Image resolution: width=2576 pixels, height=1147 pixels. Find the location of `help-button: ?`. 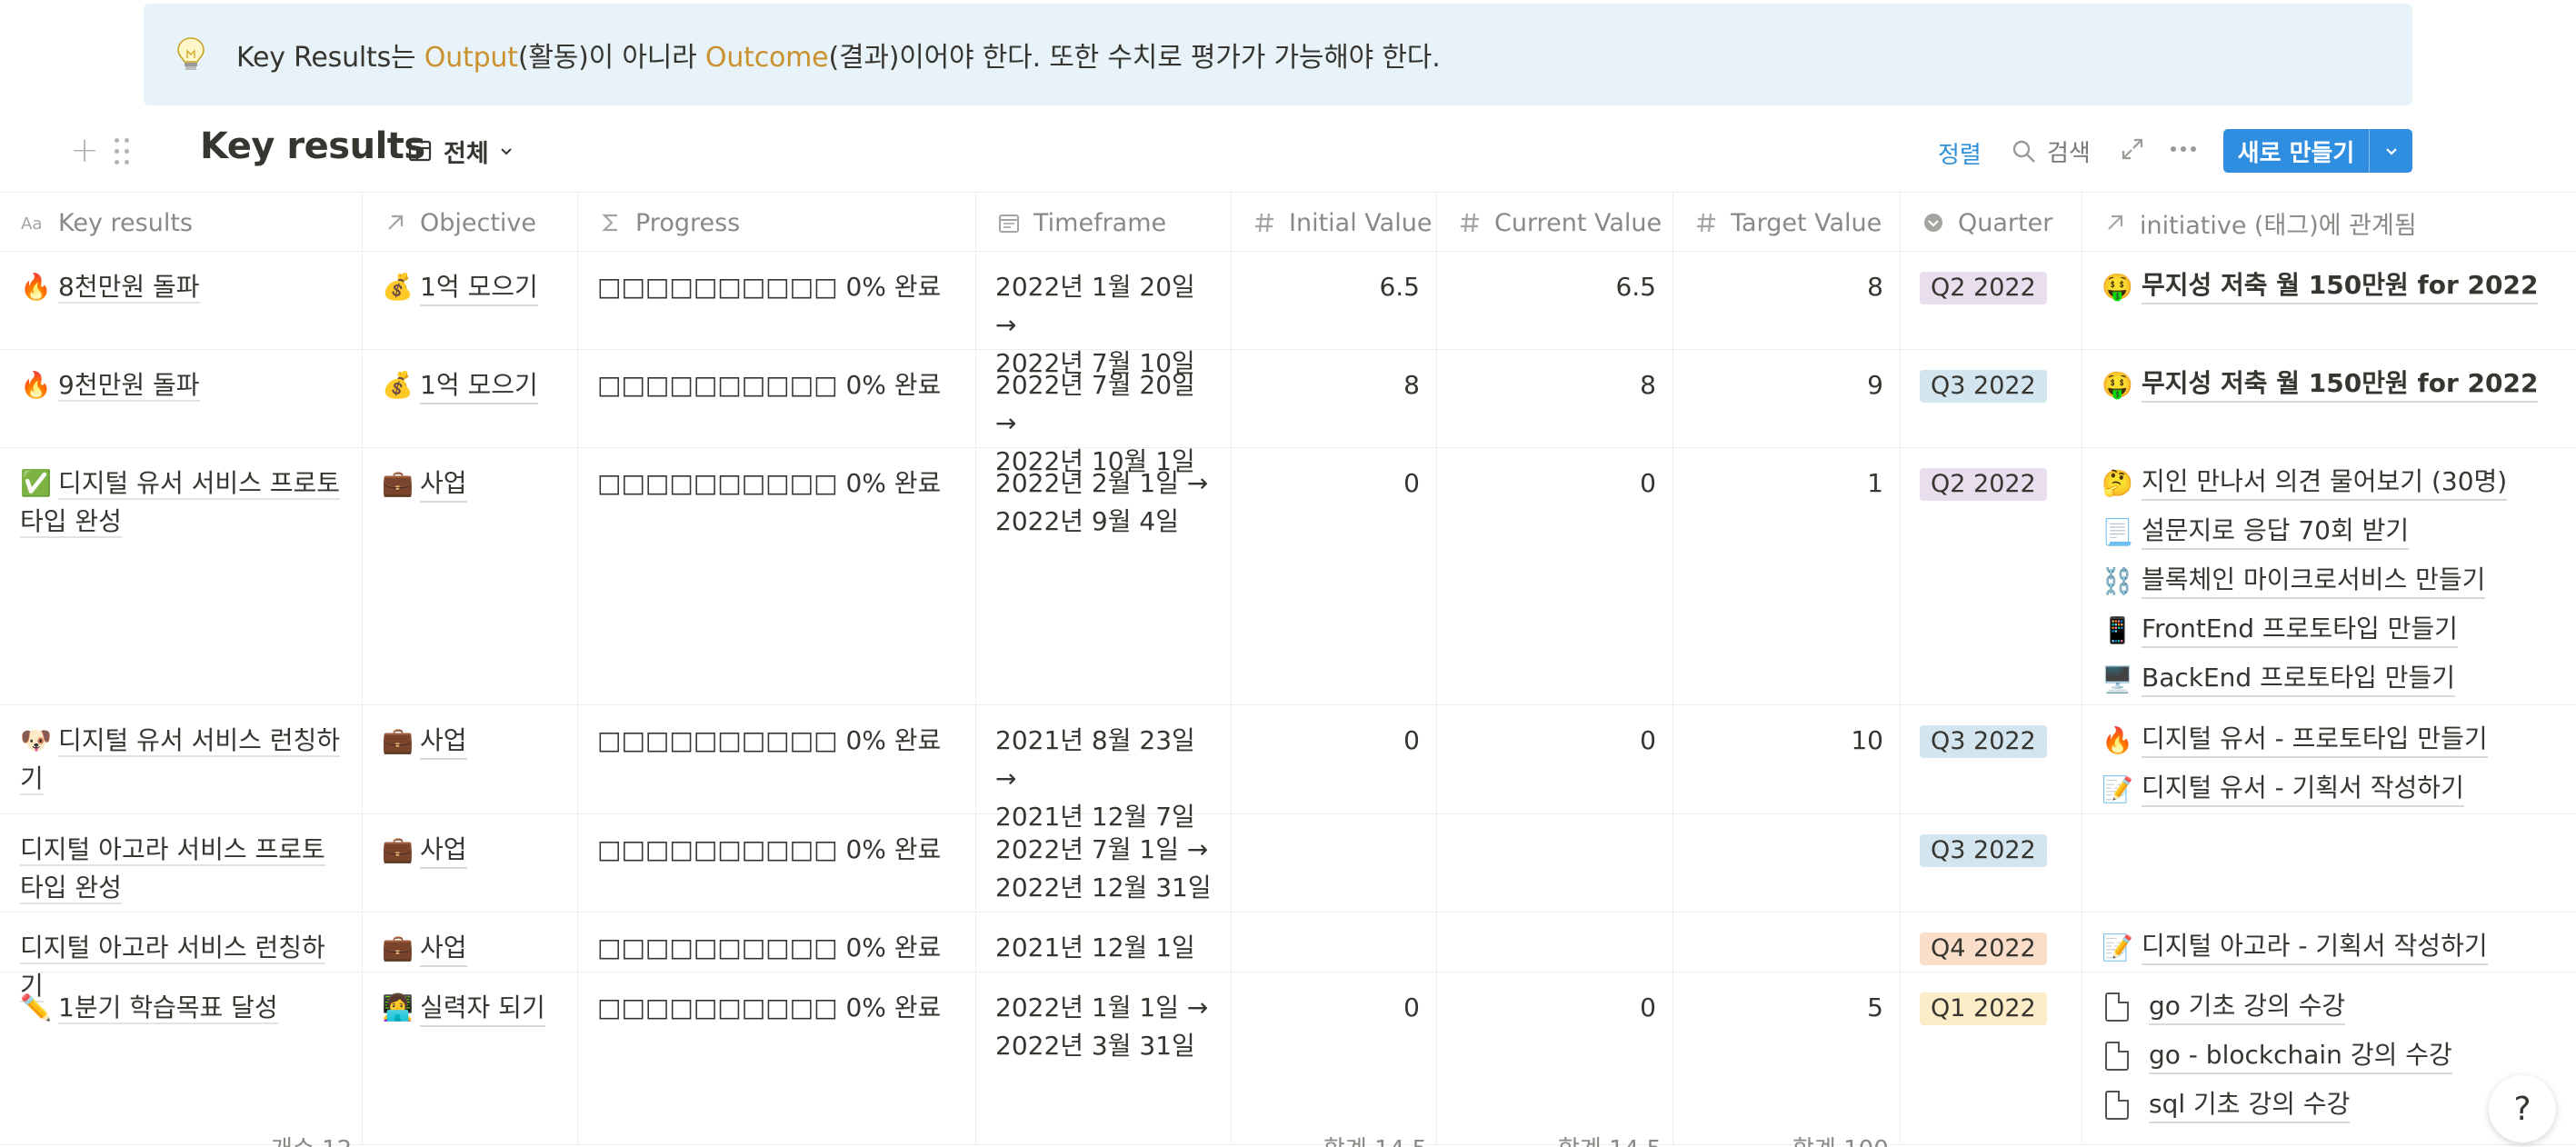

help-button: ? is located at coordinates (2522, 1109).